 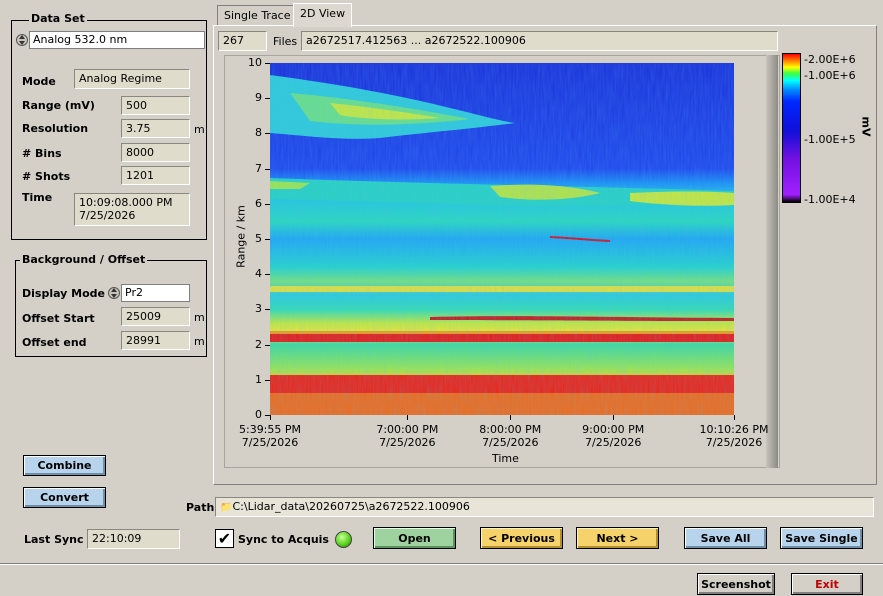 I want to click on resolution-field: 3.75, so click(x=155, y=128).